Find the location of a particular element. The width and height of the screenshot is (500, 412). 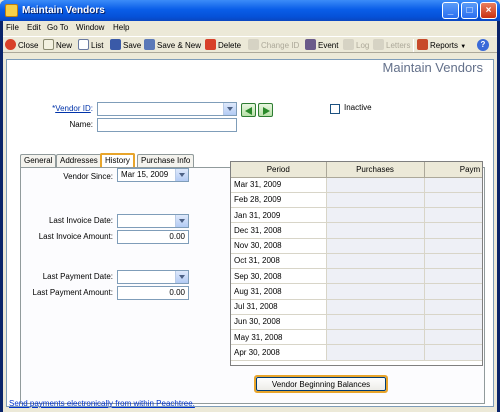

previous-record-button is located at coordinates (248, 110).